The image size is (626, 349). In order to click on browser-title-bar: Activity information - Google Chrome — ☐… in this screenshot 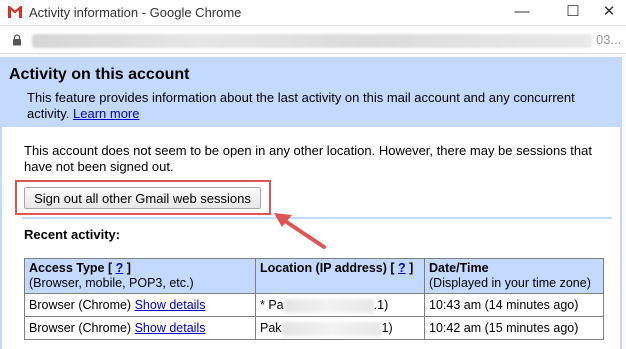, I will do `click(313, 13)`.